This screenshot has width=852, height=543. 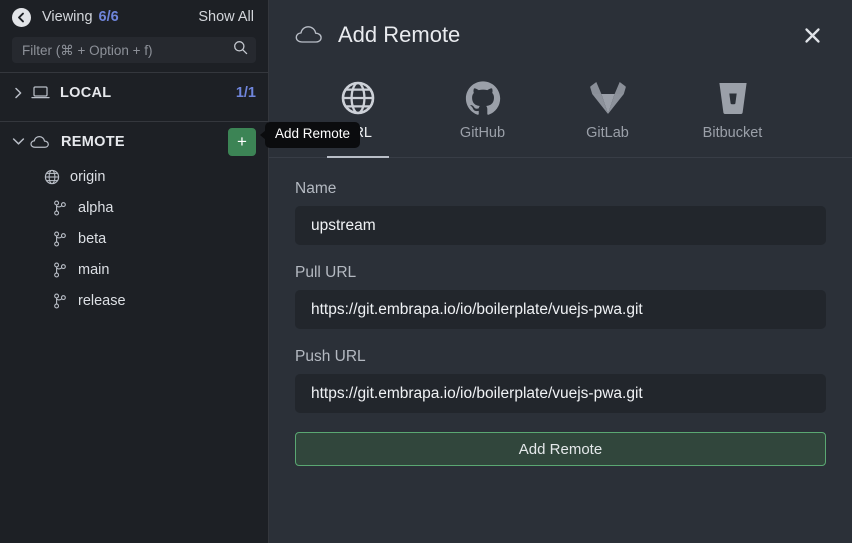 I want to click on add-remote-button: +, so click(x=242, y=141).